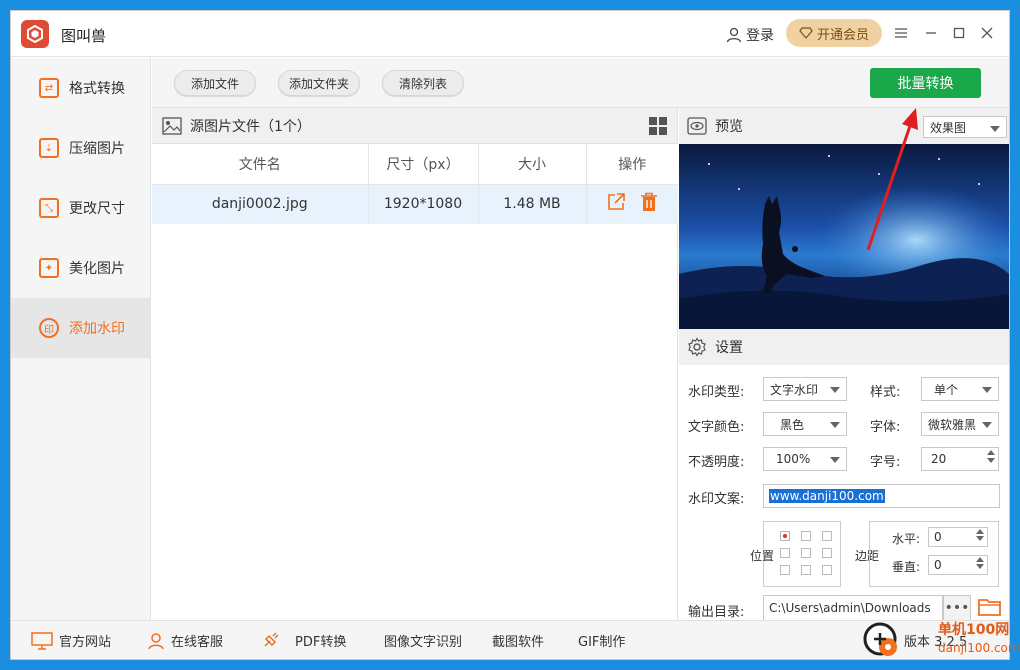 This screenshot has width=1020, height=670. I want to click on online-support-link: 在线客服, so click(185, 640).